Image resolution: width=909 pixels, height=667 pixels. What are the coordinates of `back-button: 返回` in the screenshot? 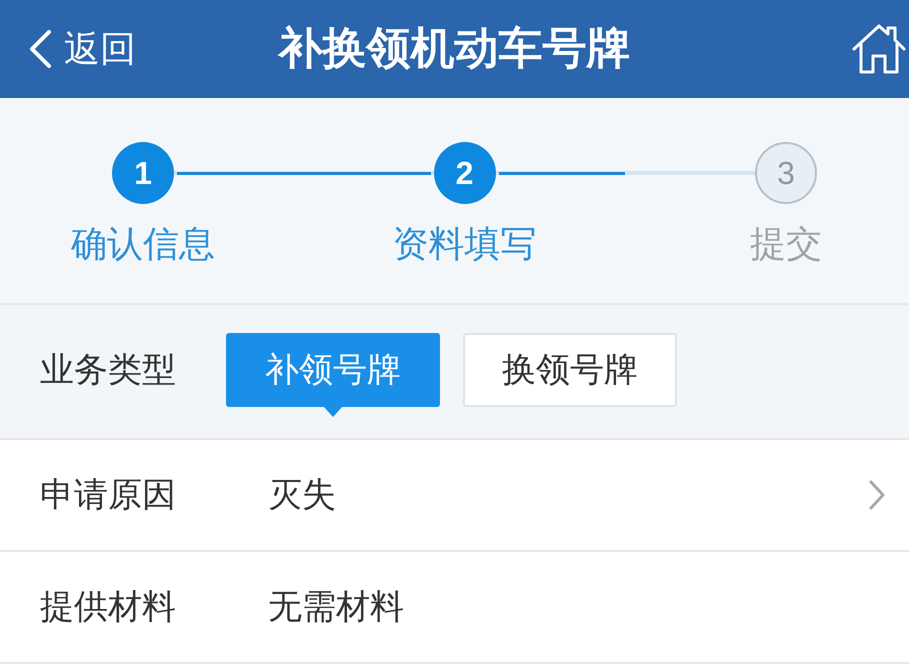 It's located at (82, 49).